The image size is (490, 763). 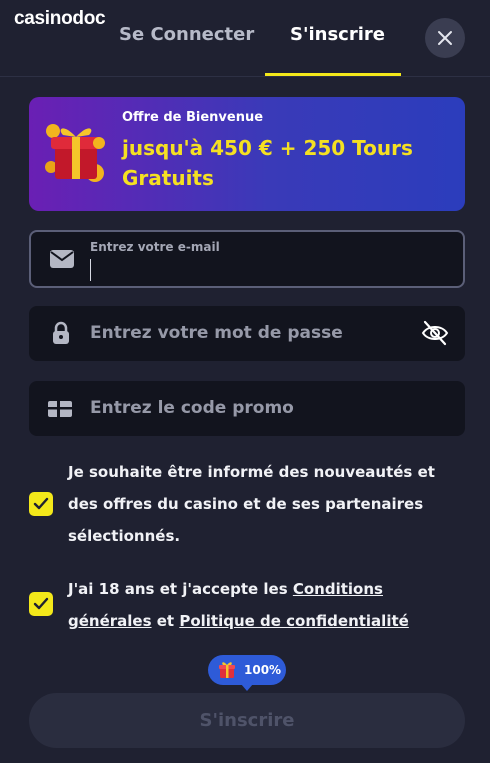 I want to click on terms-checkbox, so click(x=41, y=604).